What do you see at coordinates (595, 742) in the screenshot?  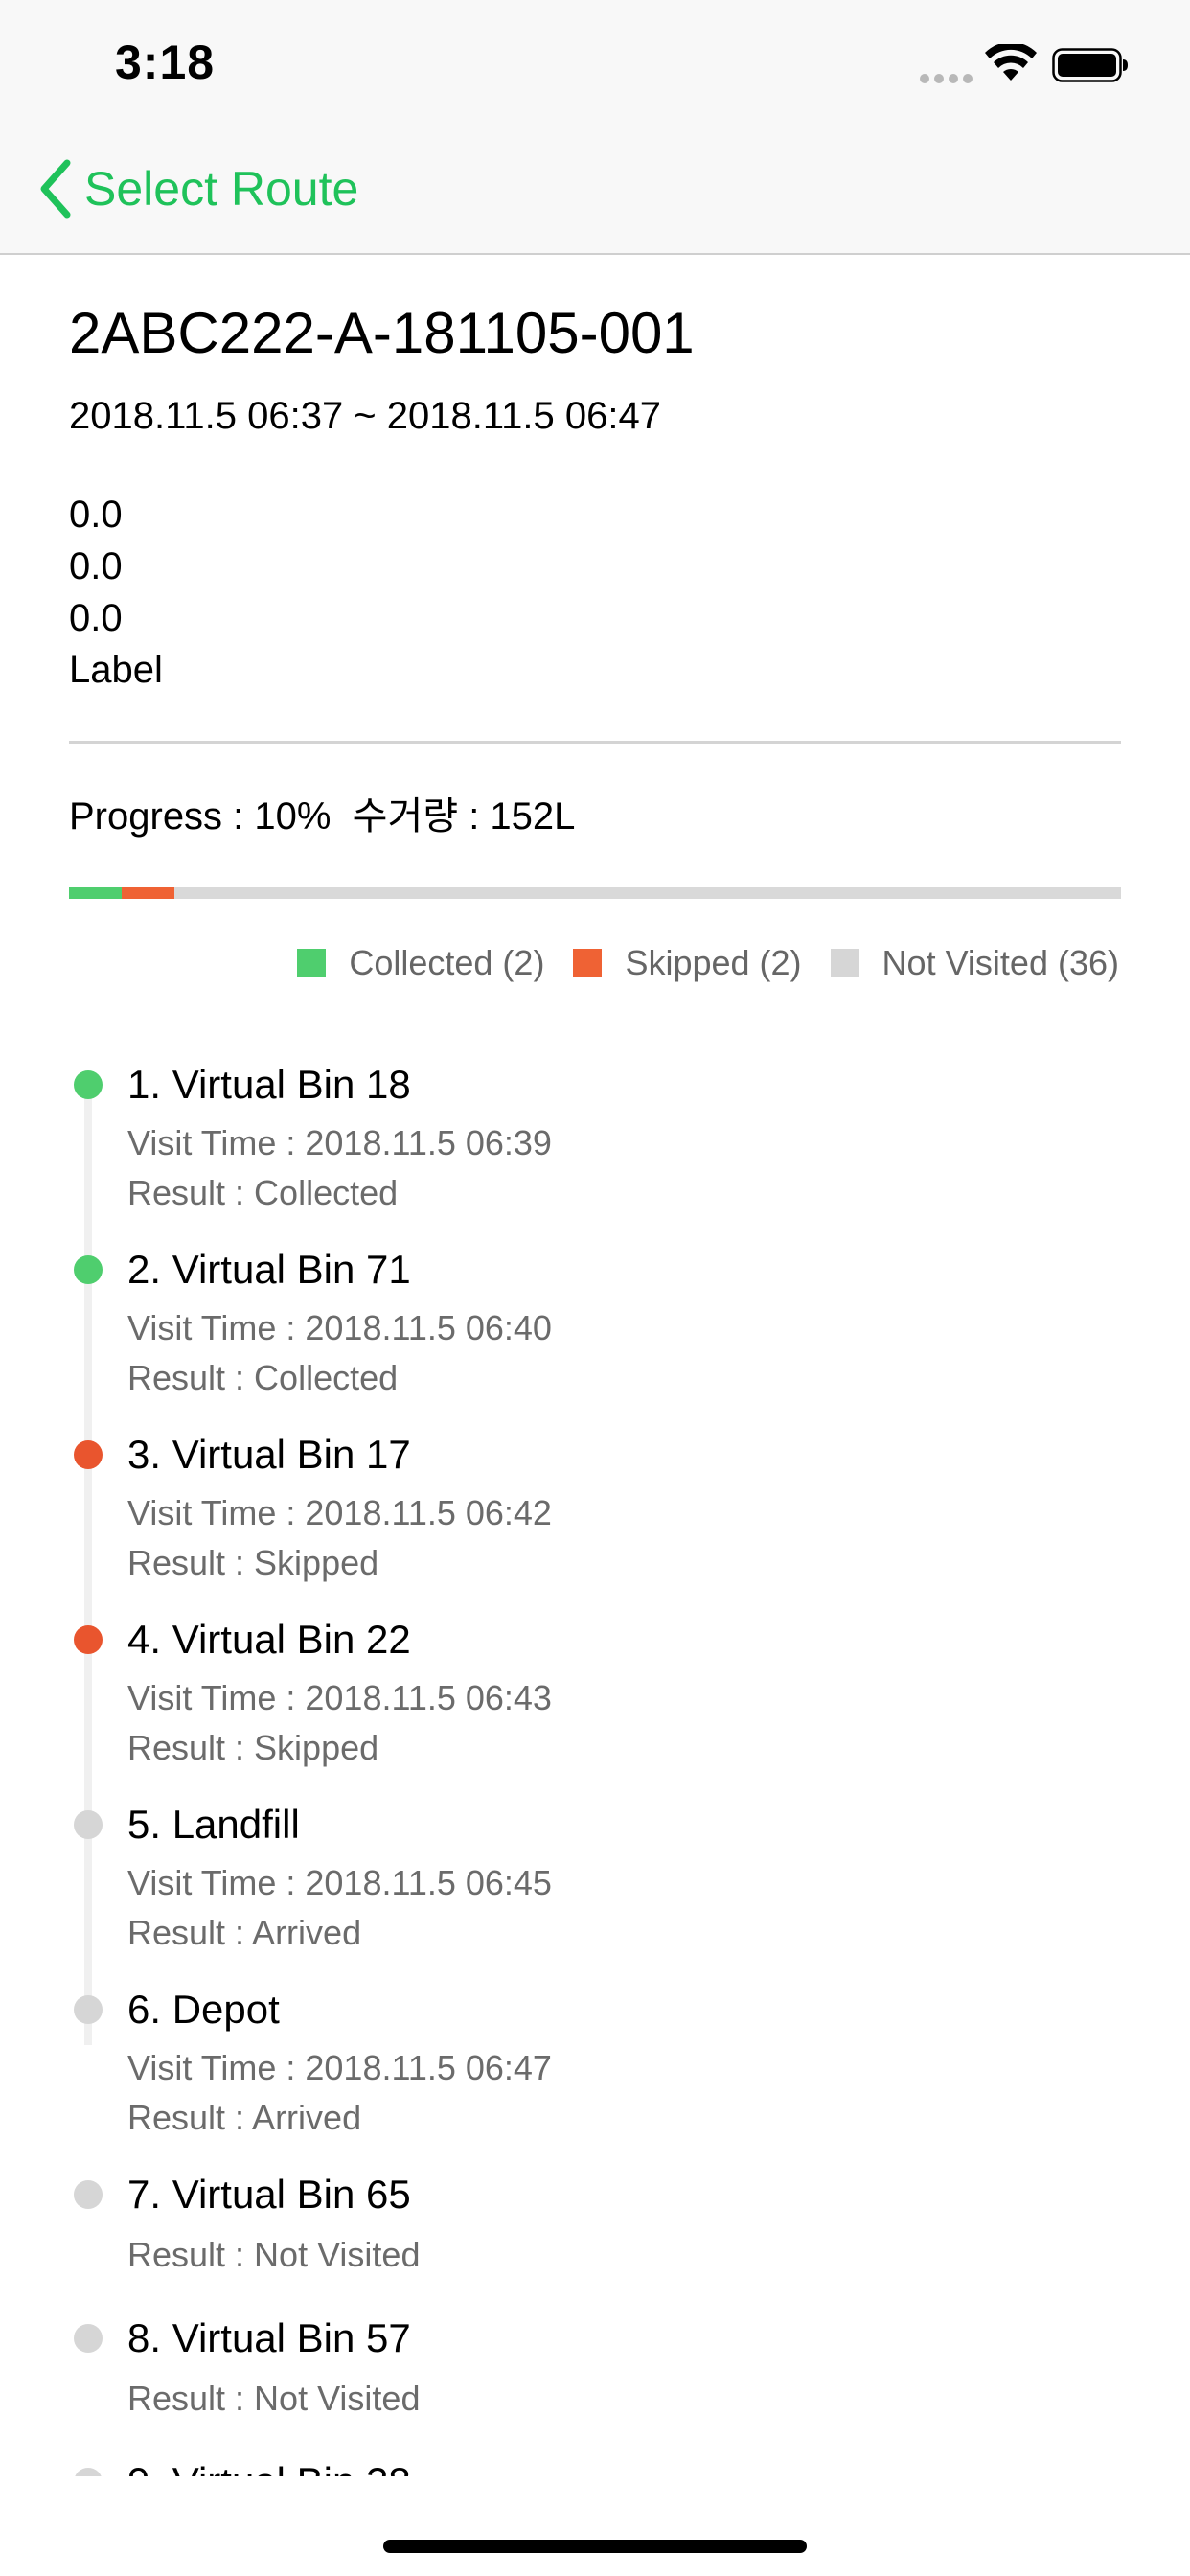 I see `divider` at bounding box center [595, 742].